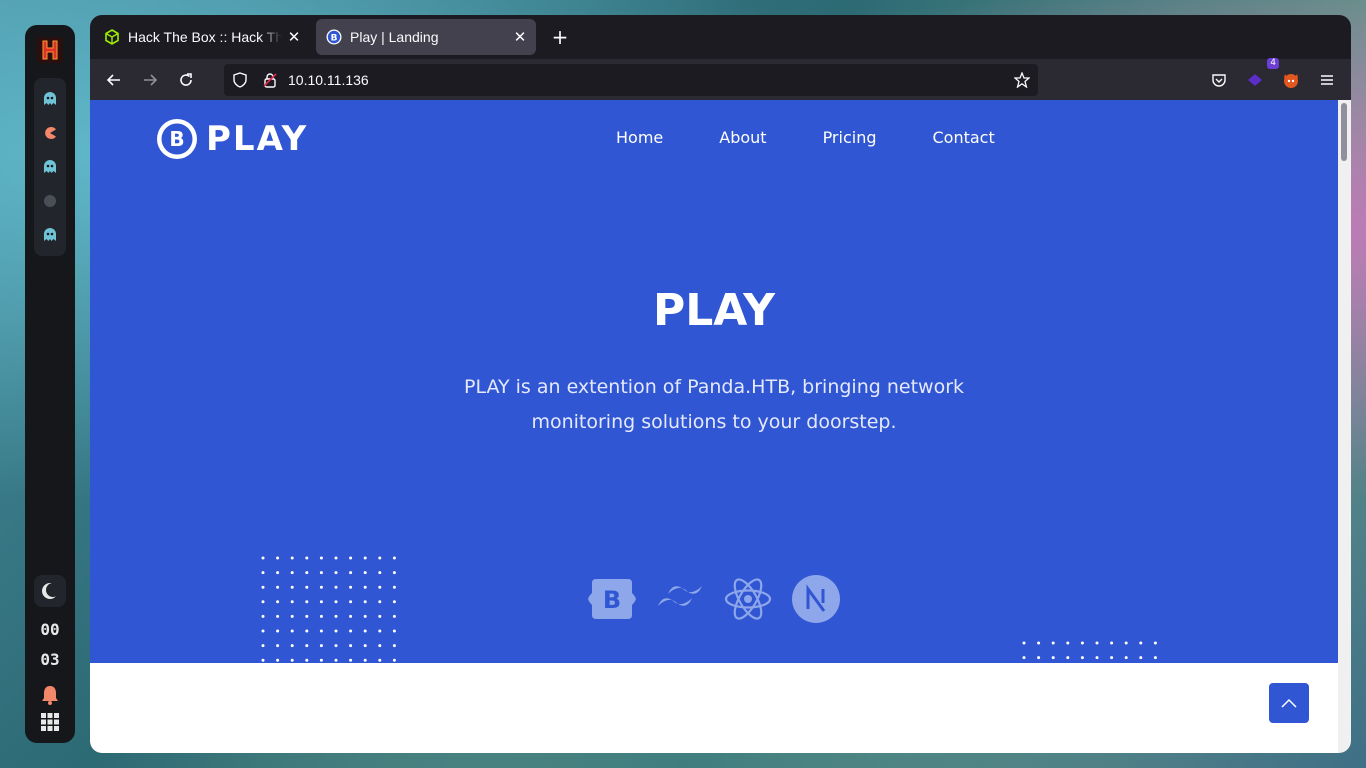 This screenshot has width=1366, height=768. What do you see at coordinates (1344, 426) in the screenshot?
I see `page-scrollbar` at bounding box center [1344, 426].